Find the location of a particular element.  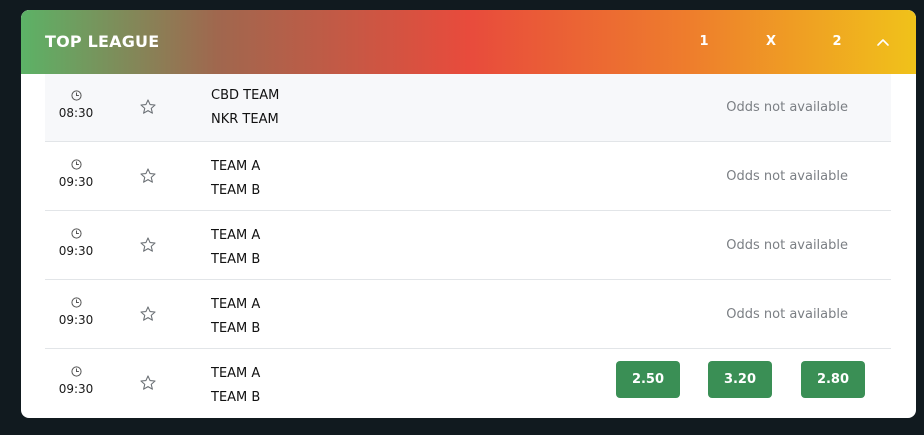

column-header-2: 2 is located at coordinates (837, 41).